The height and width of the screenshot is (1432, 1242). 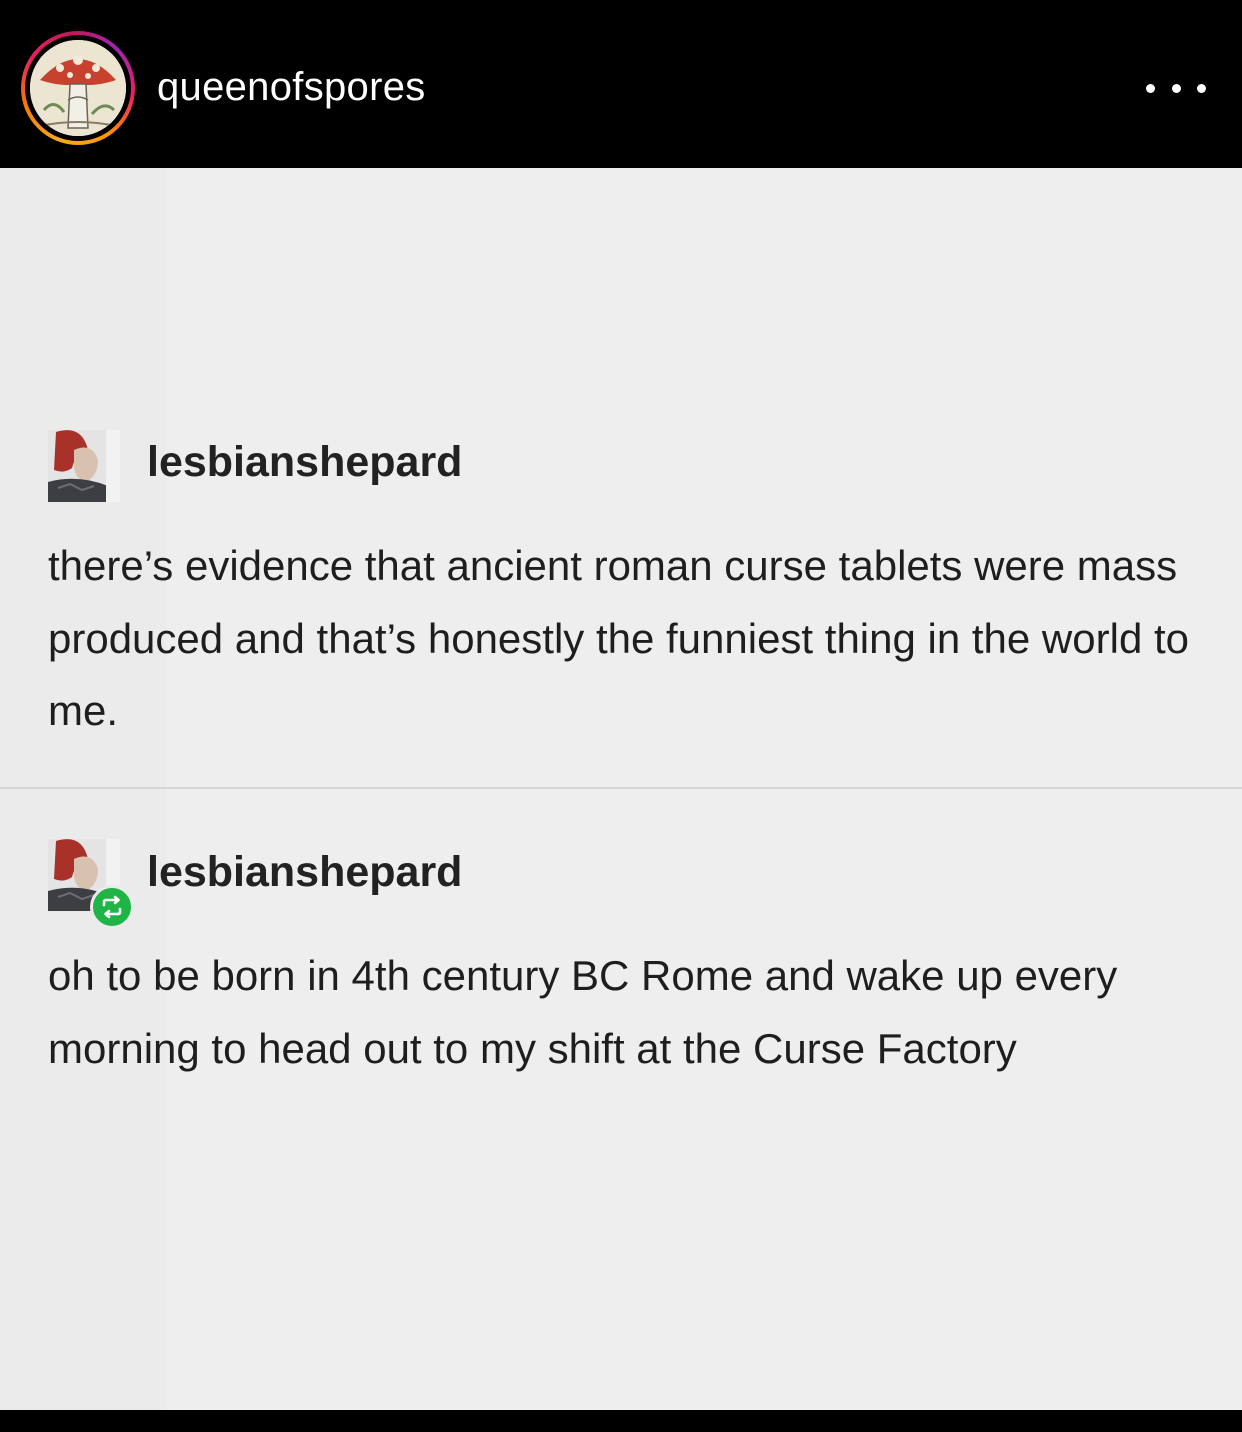 I want to click on post-header: queenofspores, so click(x=621, y=84).